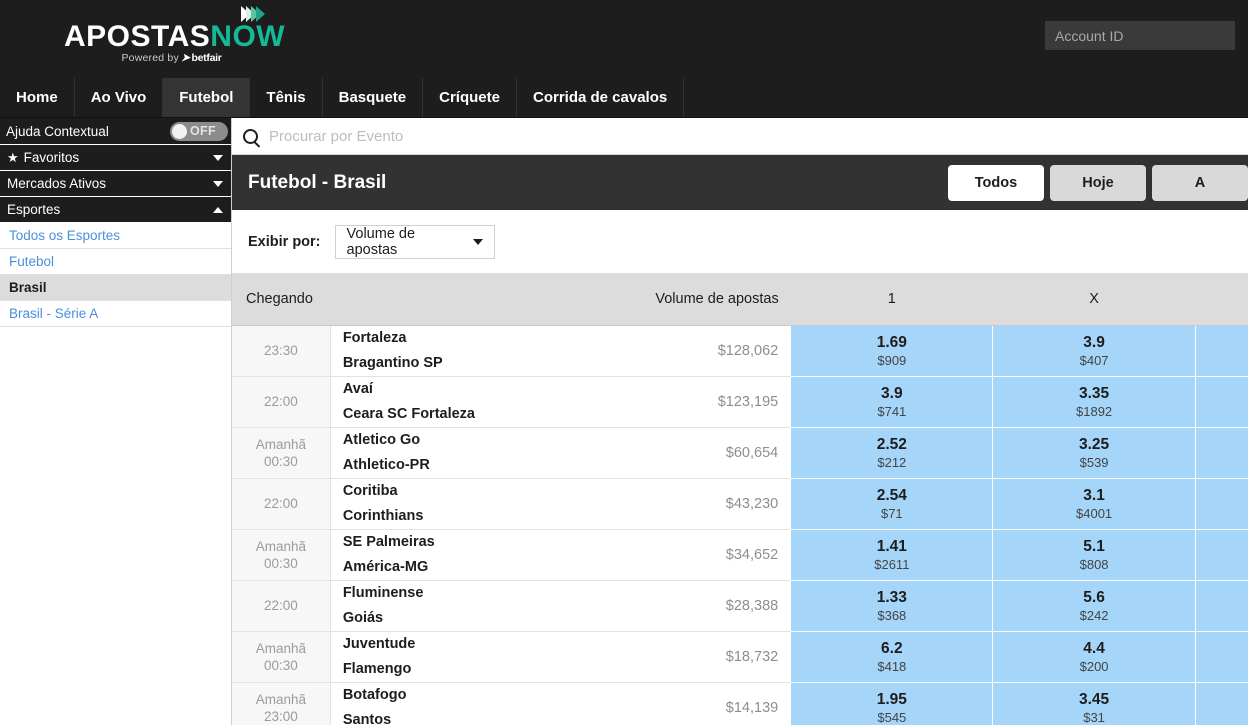 The image size is (1248, 725). What do you see at coordinates (492, 606) in the screenshot?
I see `event-names-cell: Fluminense Goiás` at bounding box center [492, 606].